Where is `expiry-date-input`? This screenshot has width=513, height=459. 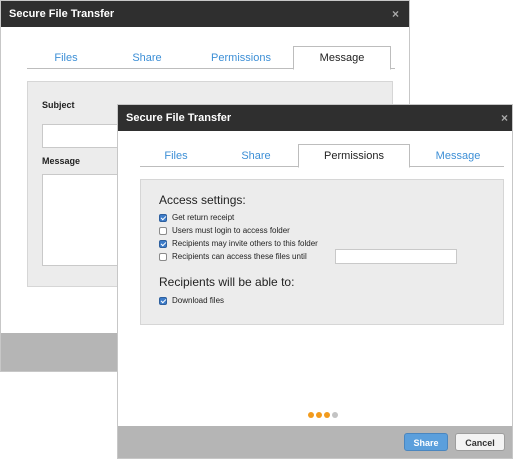
expiry-date-input is located at coordinates (396, 256).